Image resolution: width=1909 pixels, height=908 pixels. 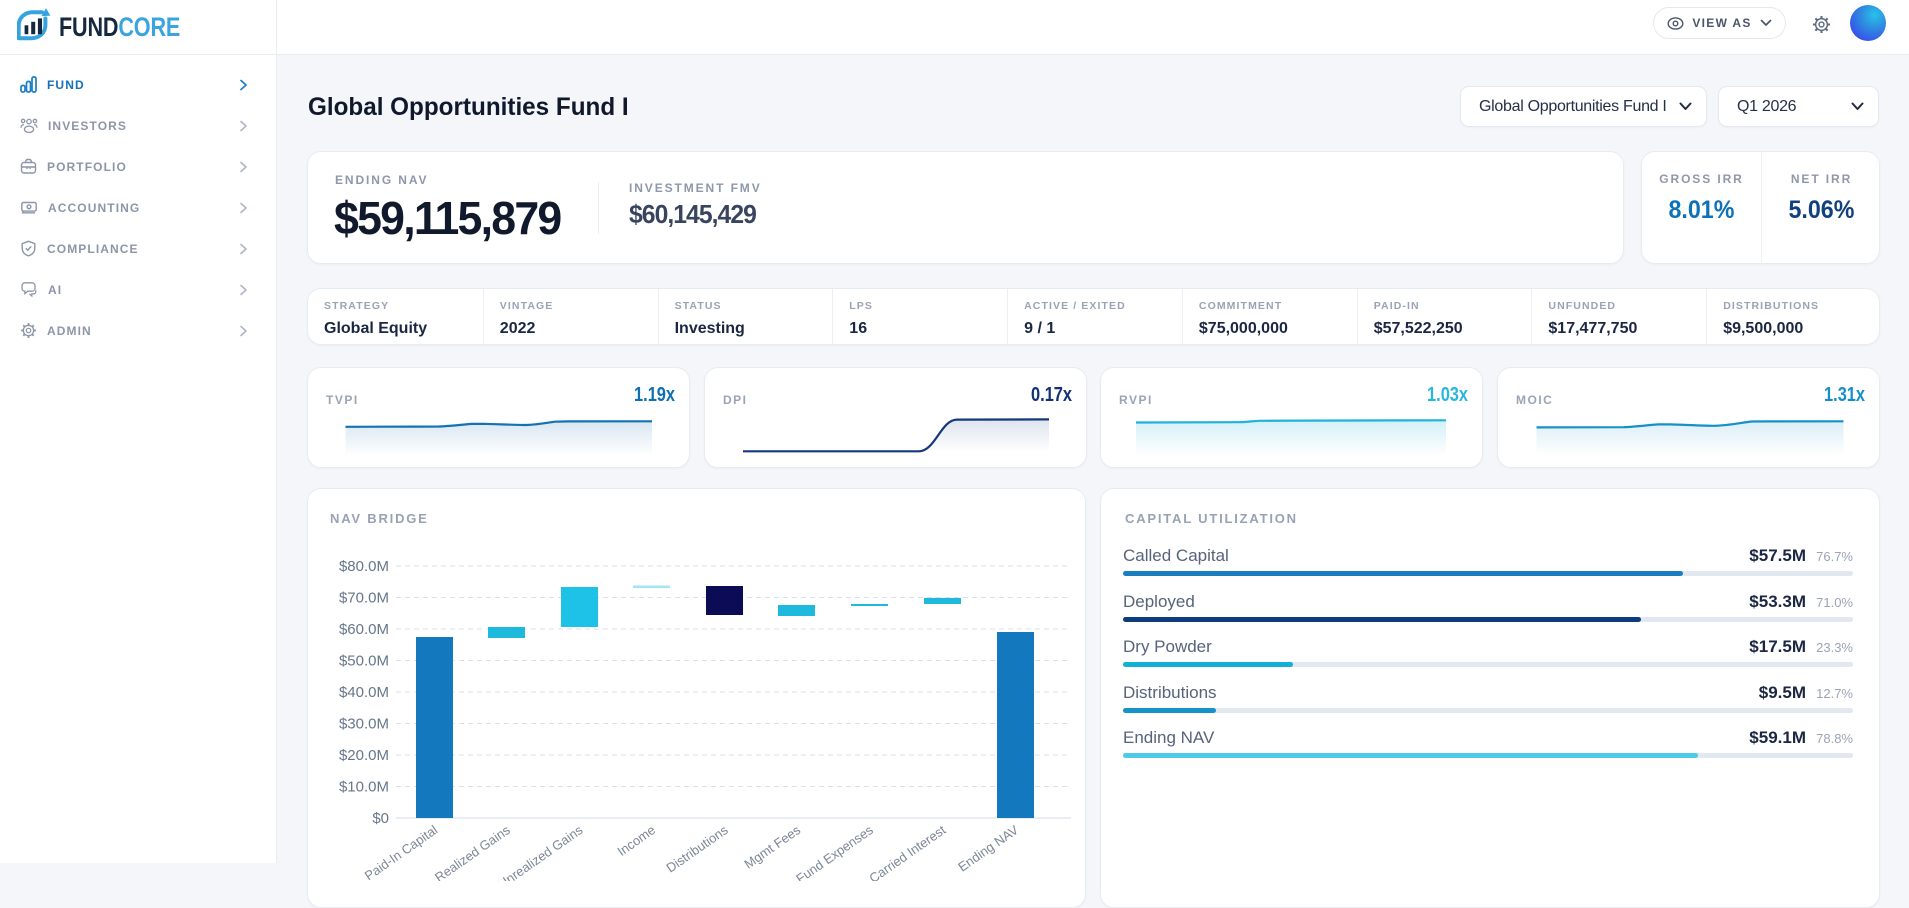 I want to click on svg-text: $80.0M, so click(x=364, y=566).